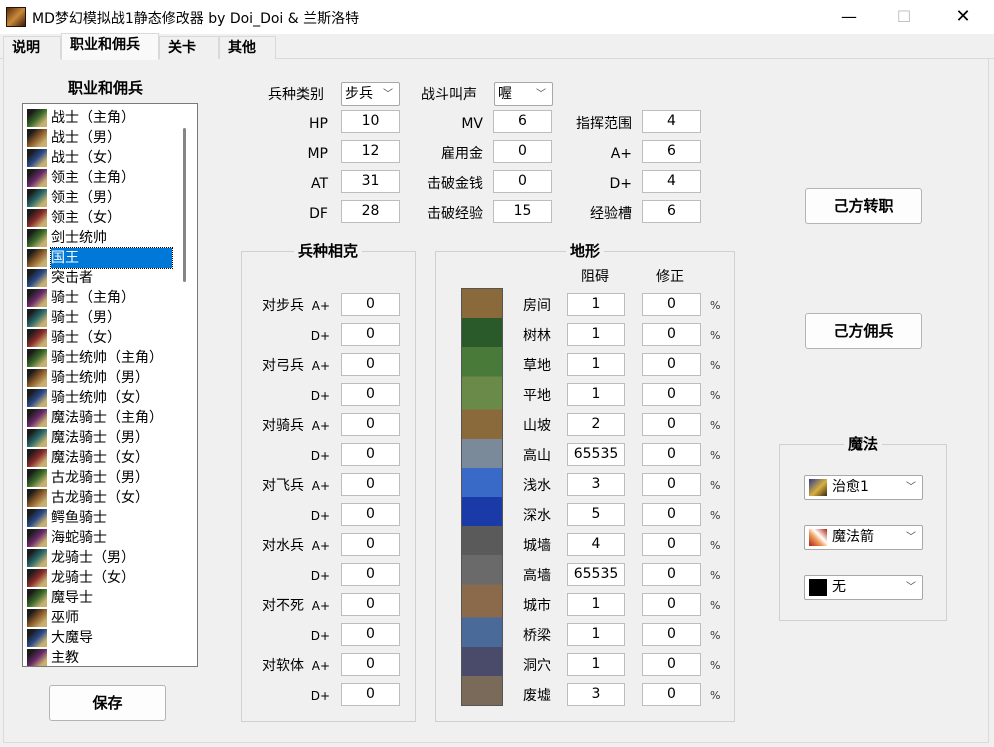  What do you see at coordinates (100, 258) in the screenshot?
I see `class-list-item: 国王` at bounding box center [100, 258].